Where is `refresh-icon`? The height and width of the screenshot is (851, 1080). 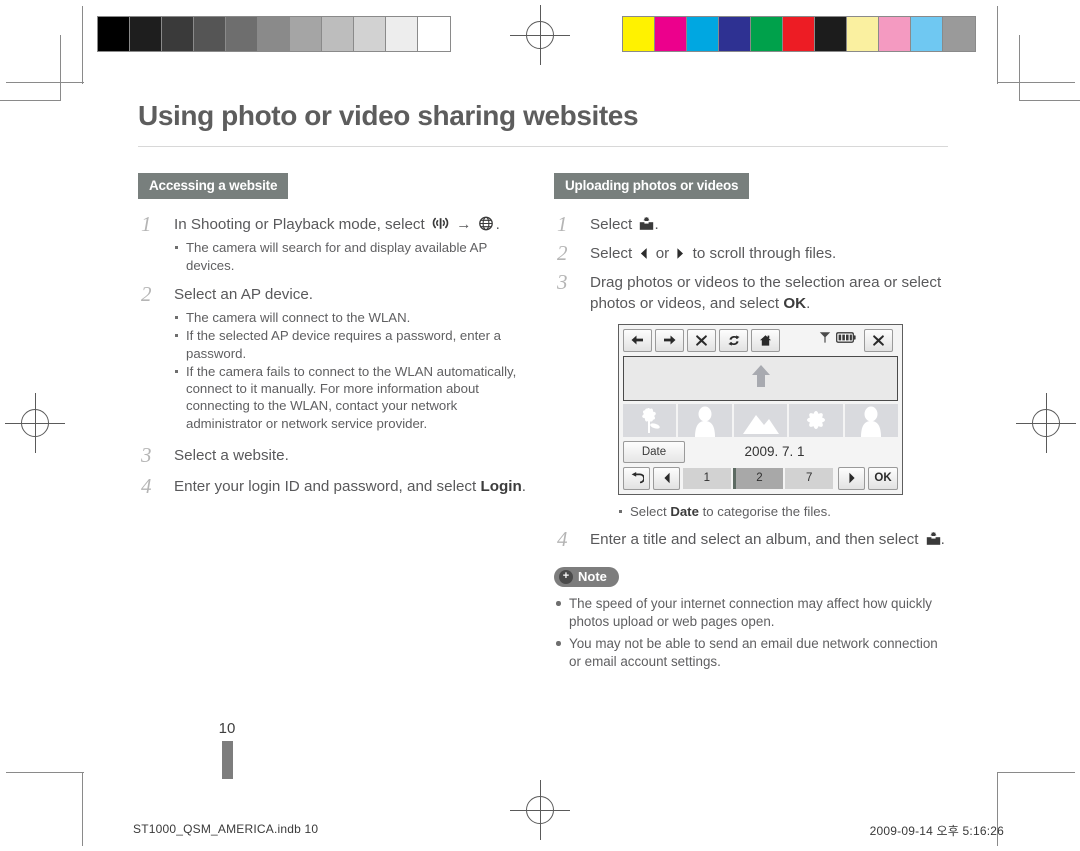 refresh-icon is located at coordinates (733, 340).